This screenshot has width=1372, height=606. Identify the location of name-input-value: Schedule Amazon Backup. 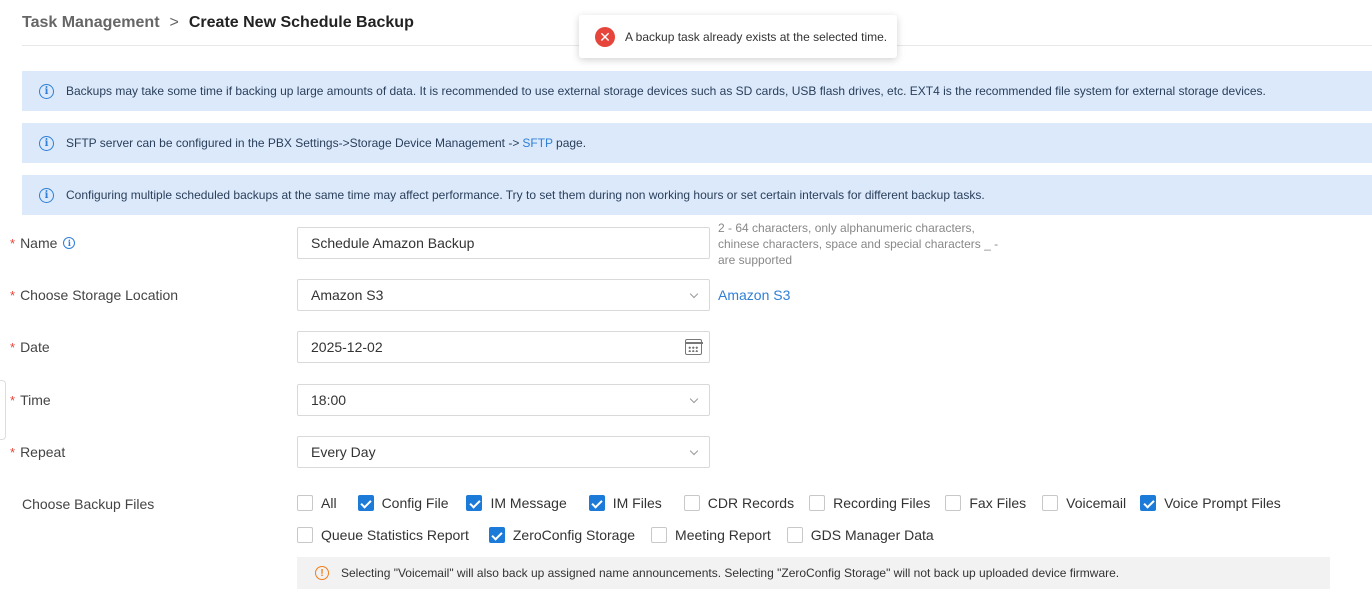
(393, 243).